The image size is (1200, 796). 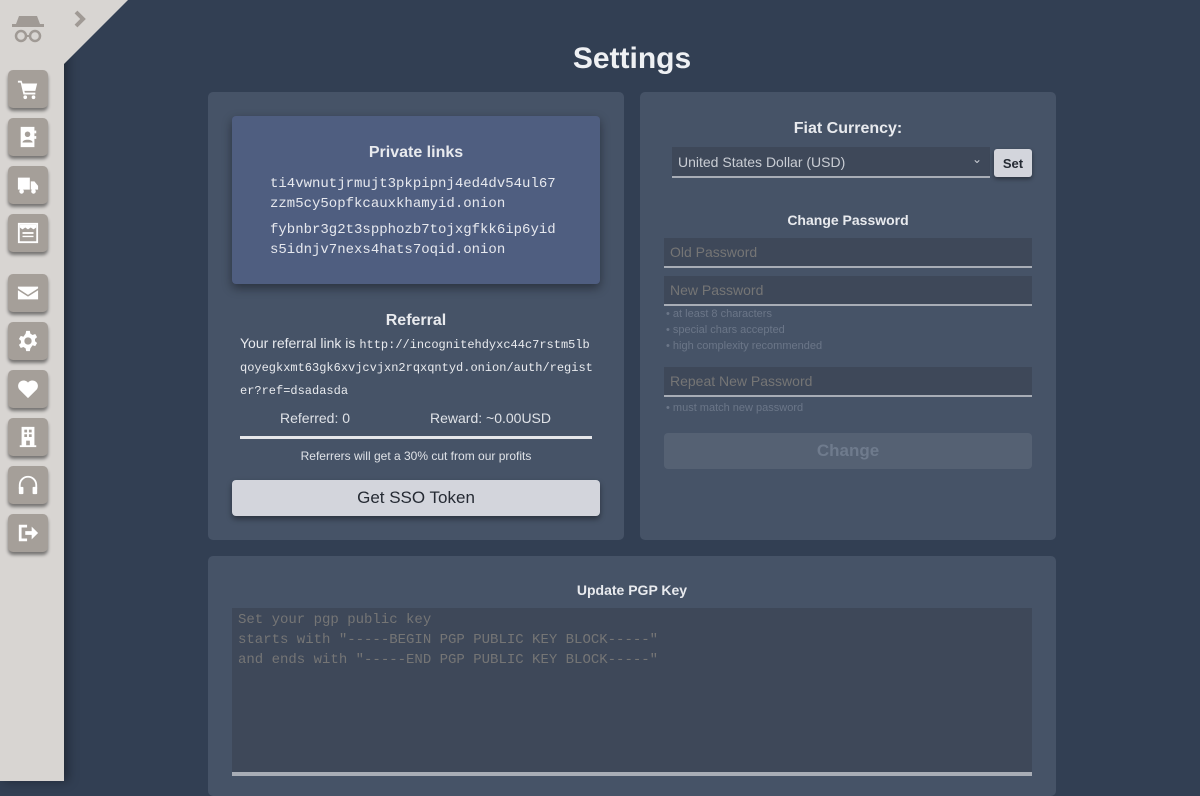 I want to click on nav-settings-button, so click(x=28, y=341).